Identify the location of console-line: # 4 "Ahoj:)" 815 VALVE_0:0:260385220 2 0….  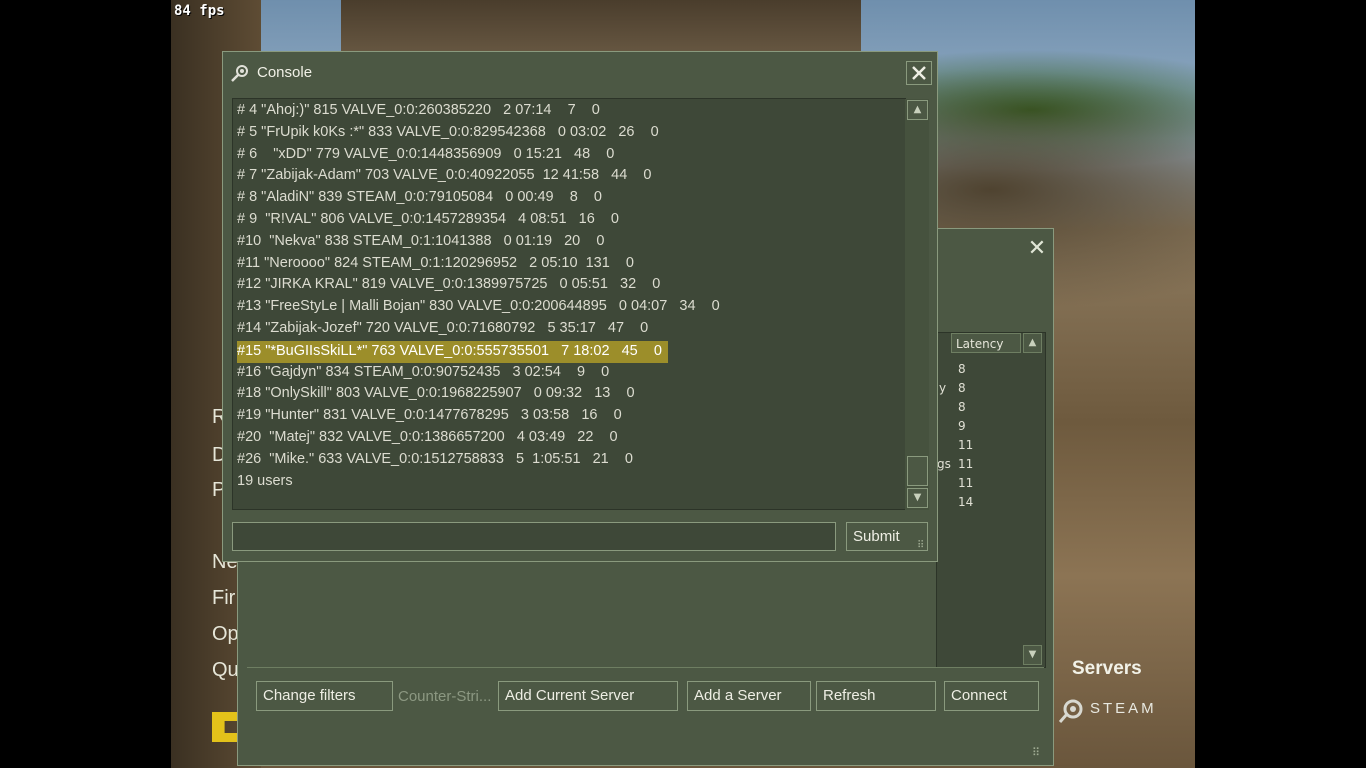
(418, 110).